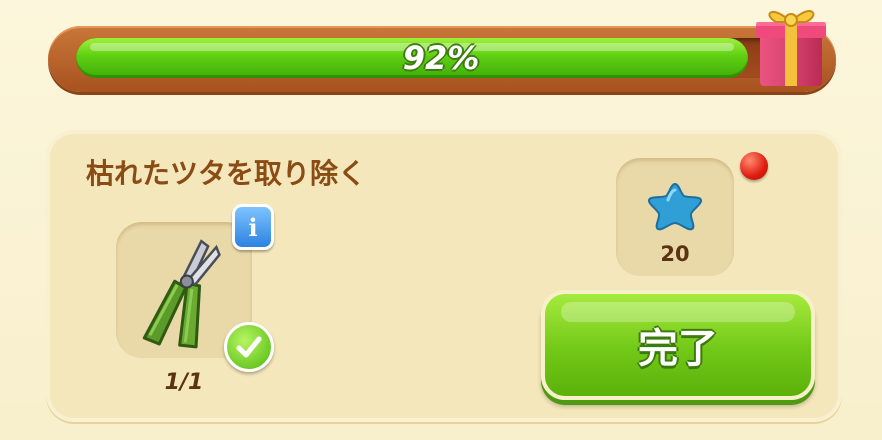 The height and width of the screenshot is (440, 882). I want to click on checkmark-icon, so click(249, 347).